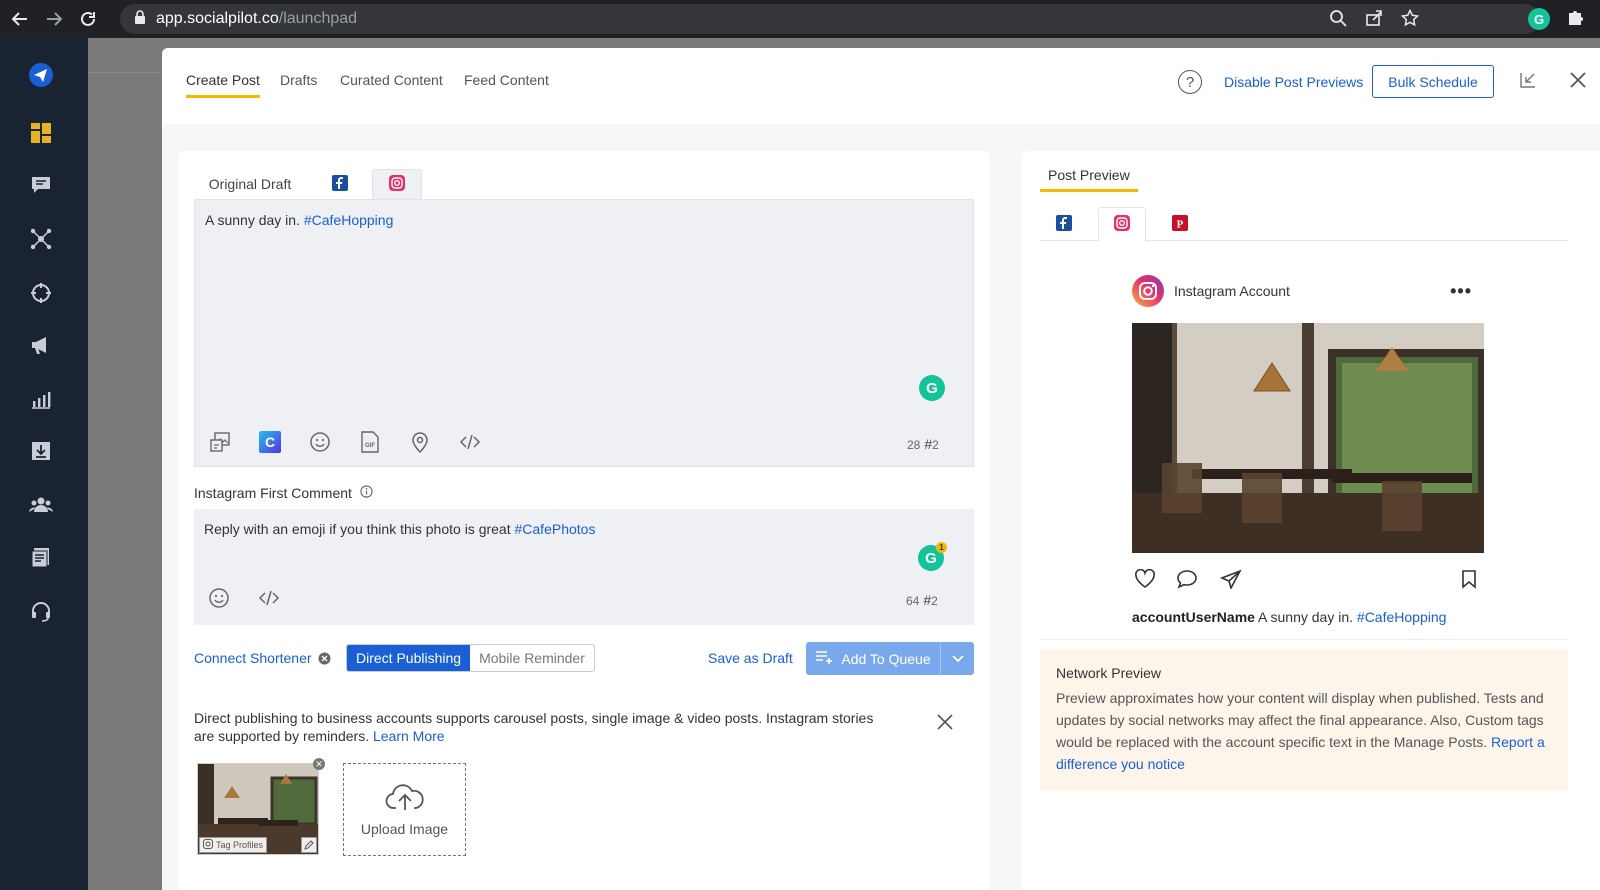 The width and height of the screenshot is (1600, 890). I want to click on instagram-actions, so click(1308, 580).